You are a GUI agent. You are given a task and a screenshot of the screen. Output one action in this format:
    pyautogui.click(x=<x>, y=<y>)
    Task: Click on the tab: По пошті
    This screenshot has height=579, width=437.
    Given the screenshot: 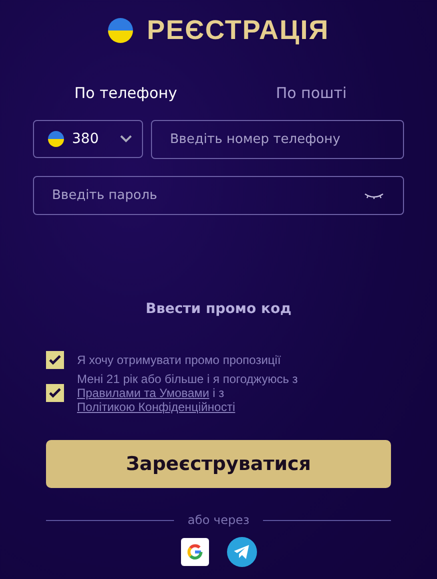 What is the action you would take?
    pyautogui.click(x=311, y=93)
    